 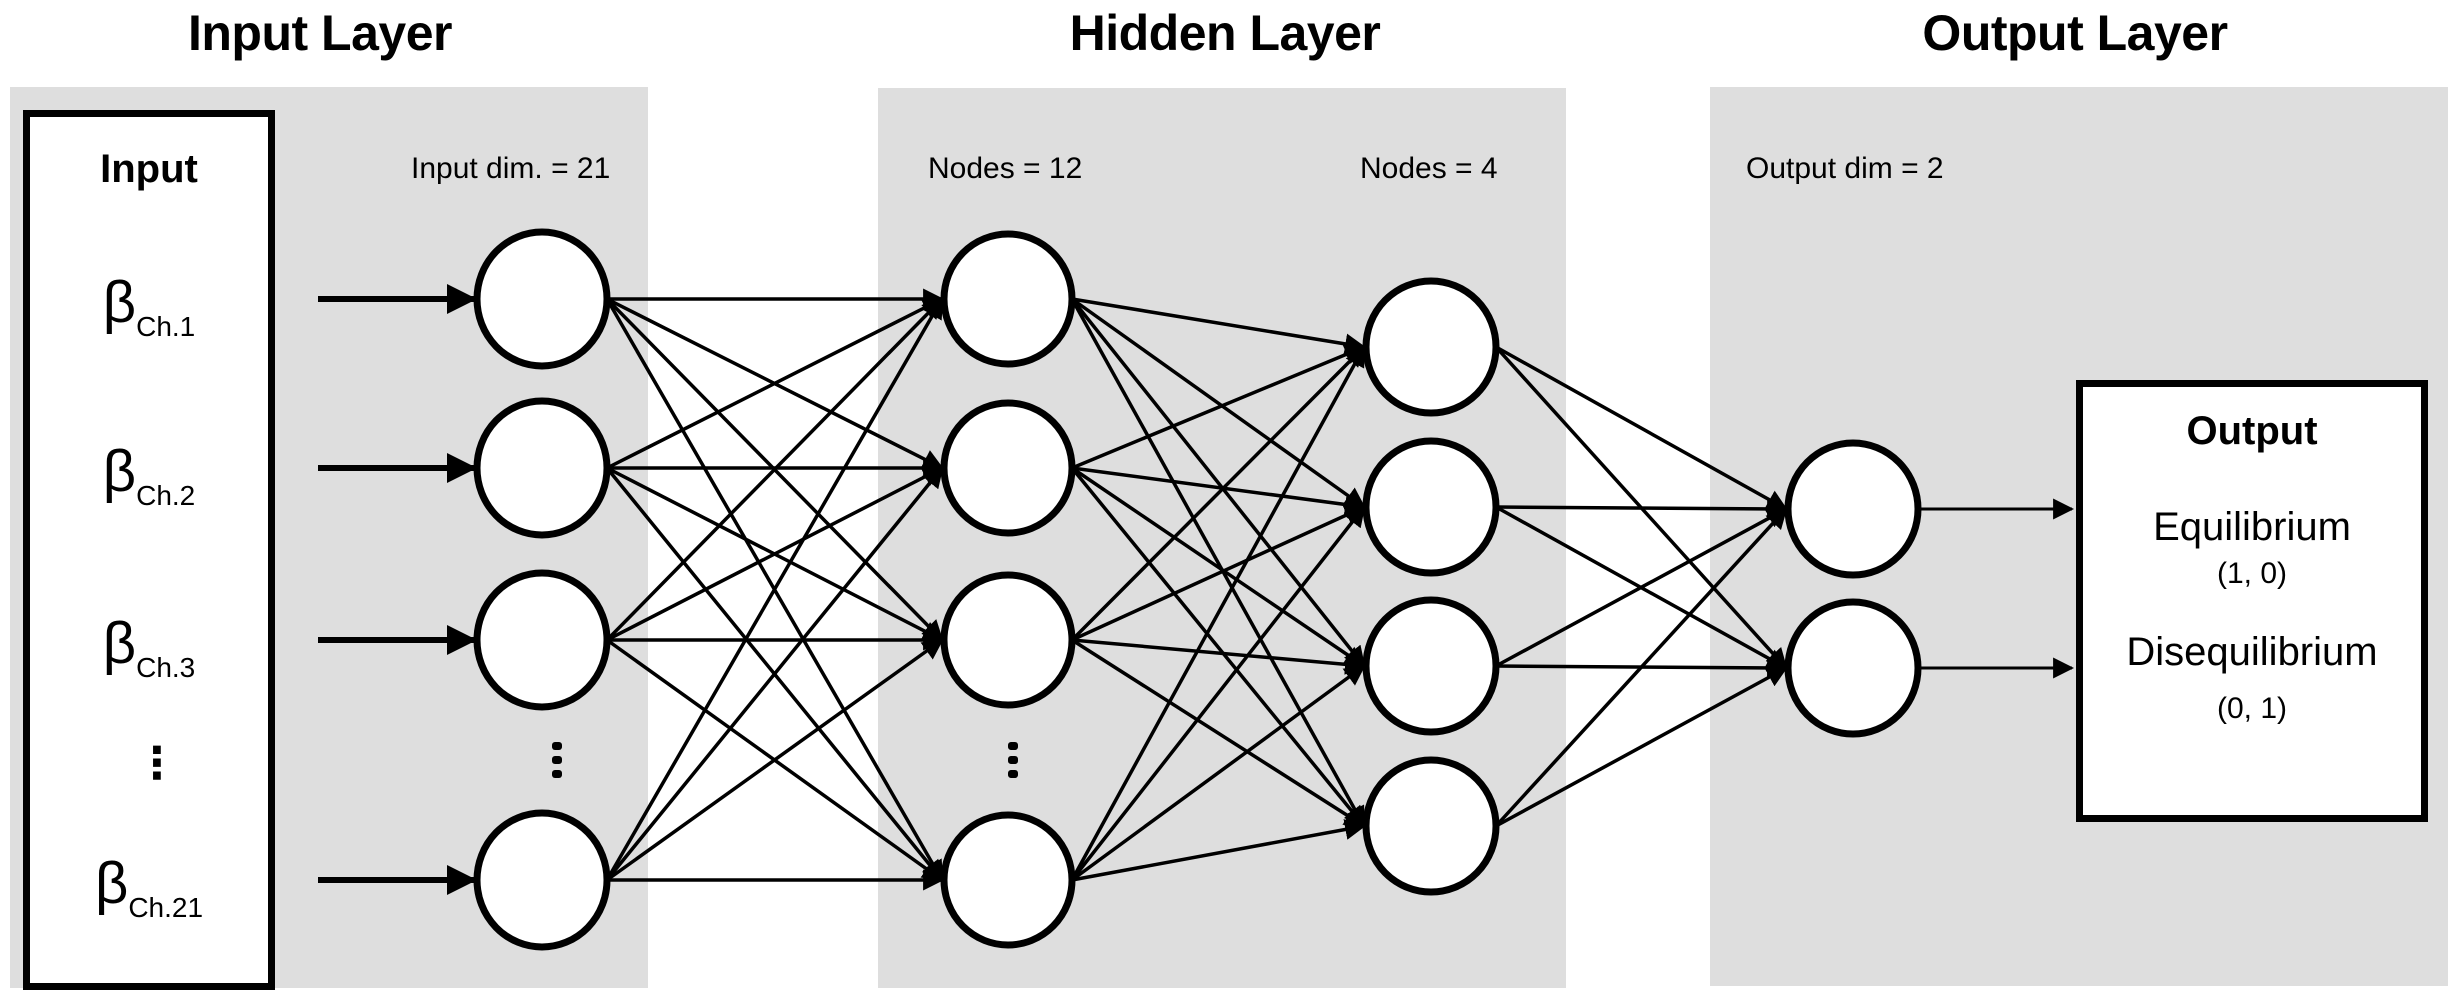 I want to click on input-feature-21-sub: Ch.21, so click(x=166, y=907).